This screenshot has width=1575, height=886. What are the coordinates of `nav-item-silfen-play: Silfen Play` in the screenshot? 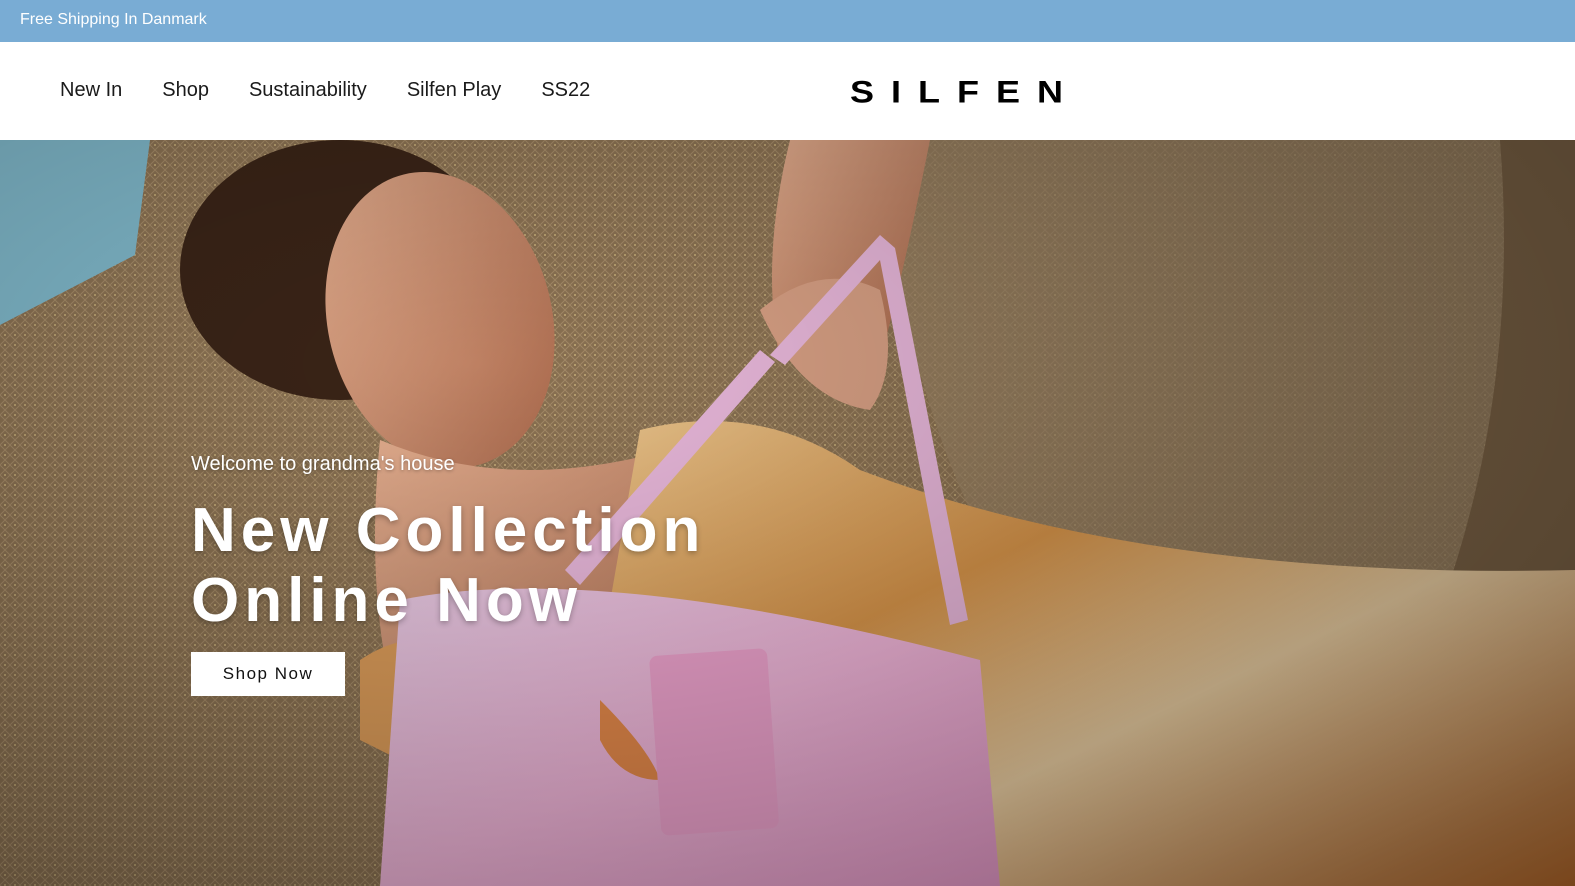 It's located at (454, 90).